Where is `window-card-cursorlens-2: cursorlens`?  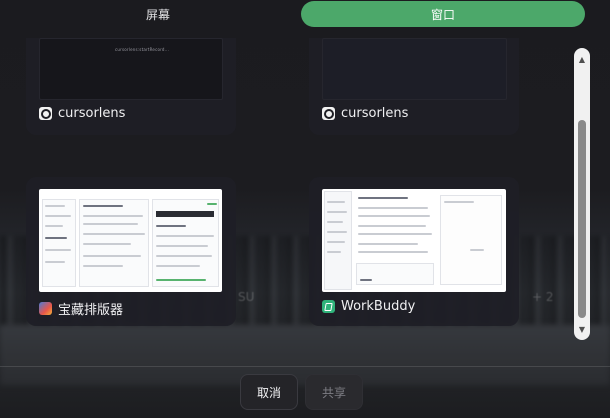 window-card-cursorlens-2: cursorlens is located at coordinates (414, 86).